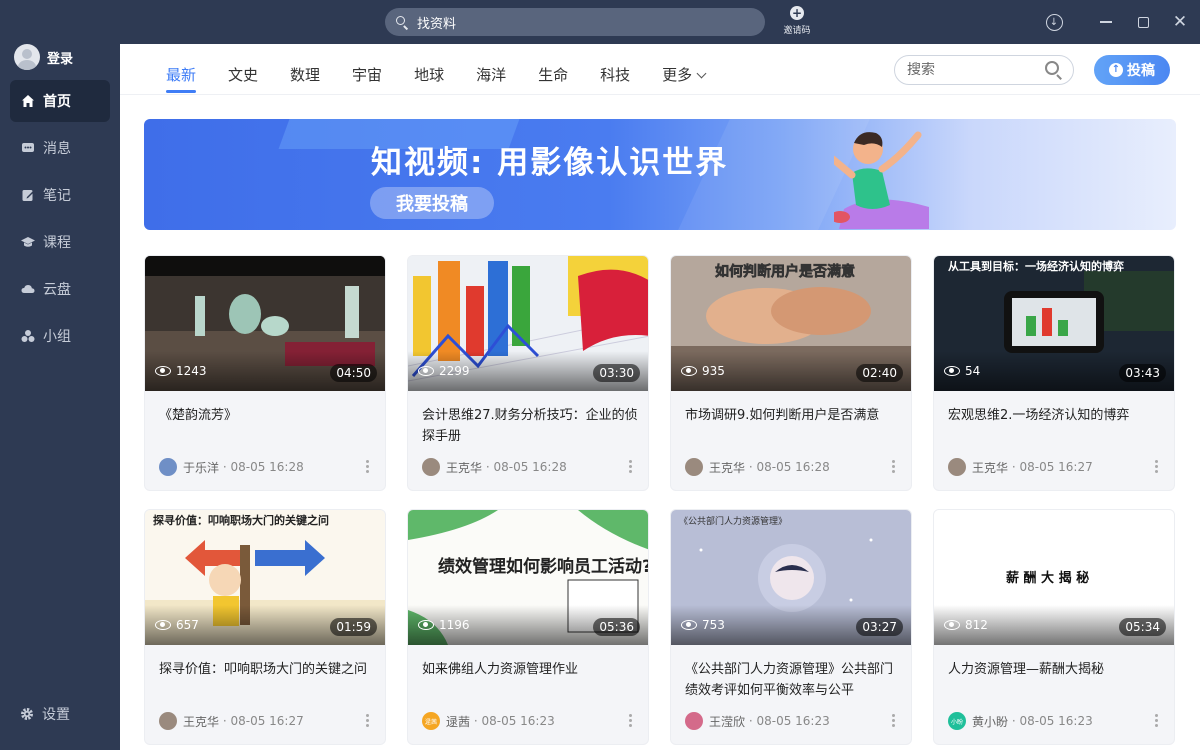 The image size is (1200, 750). Describe the element at coordinates (305, 79) in the screenshot. I see `tab-math-physics: 数理` at that location.